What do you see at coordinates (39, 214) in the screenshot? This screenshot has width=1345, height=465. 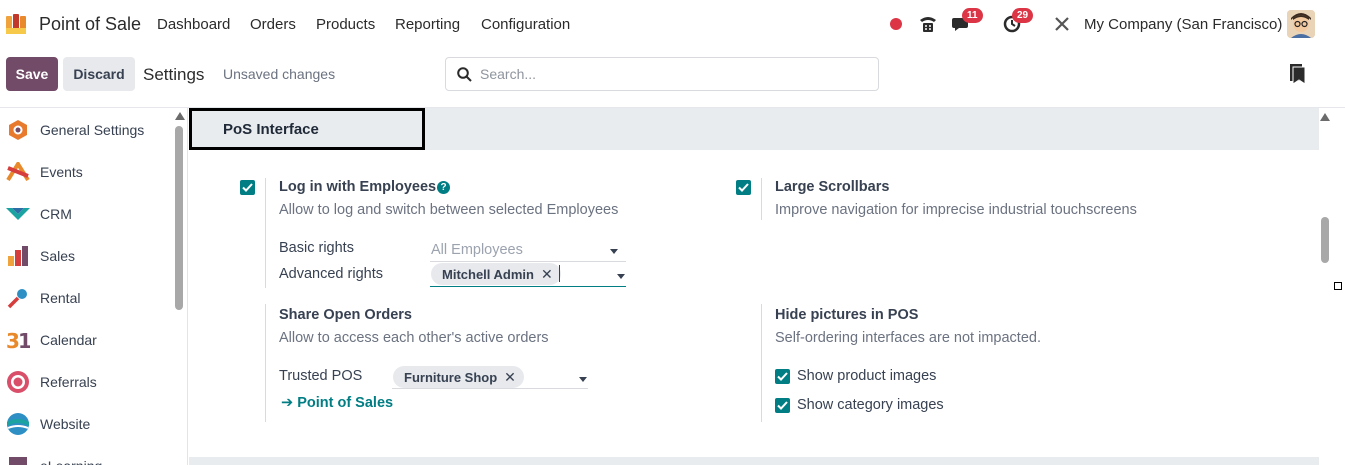 I see `sidebar-item-crm: CRM` at bounding box center [39, 214].